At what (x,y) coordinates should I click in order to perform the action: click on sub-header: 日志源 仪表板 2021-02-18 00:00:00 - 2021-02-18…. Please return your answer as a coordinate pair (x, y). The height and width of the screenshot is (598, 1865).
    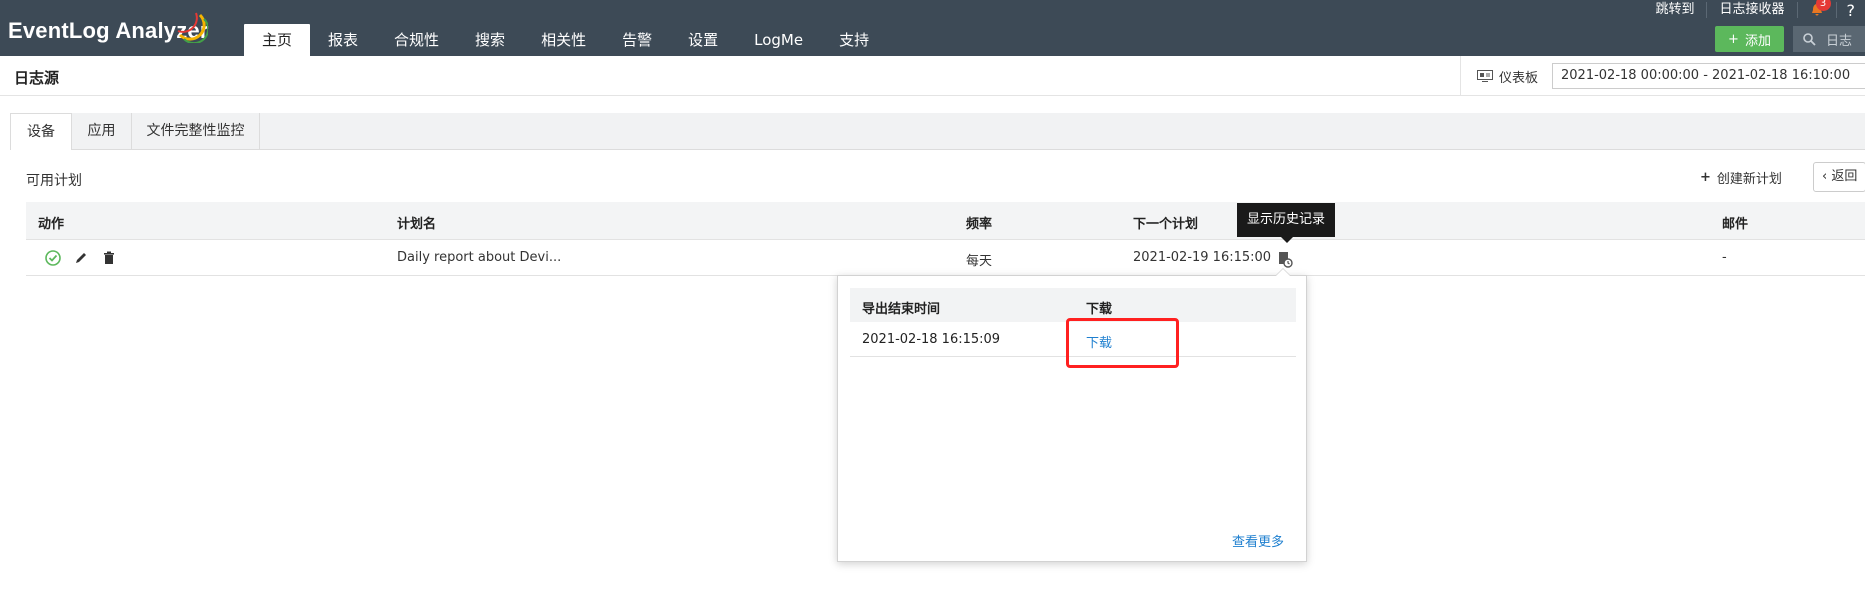
    Looking at the image, I should click on (932, 76).